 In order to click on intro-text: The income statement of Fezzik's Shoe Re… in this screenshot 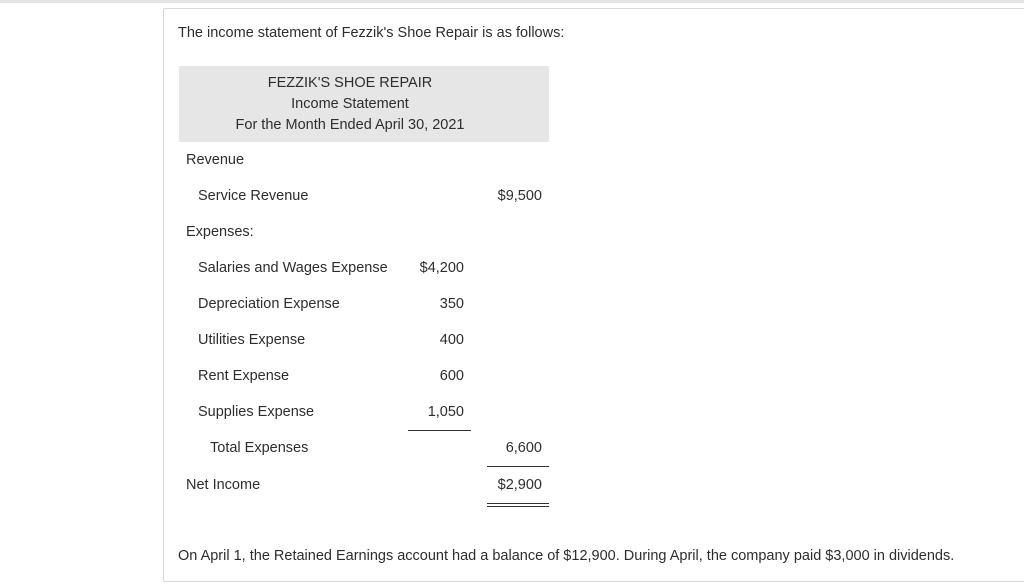, I will do `click(371, 33)`.